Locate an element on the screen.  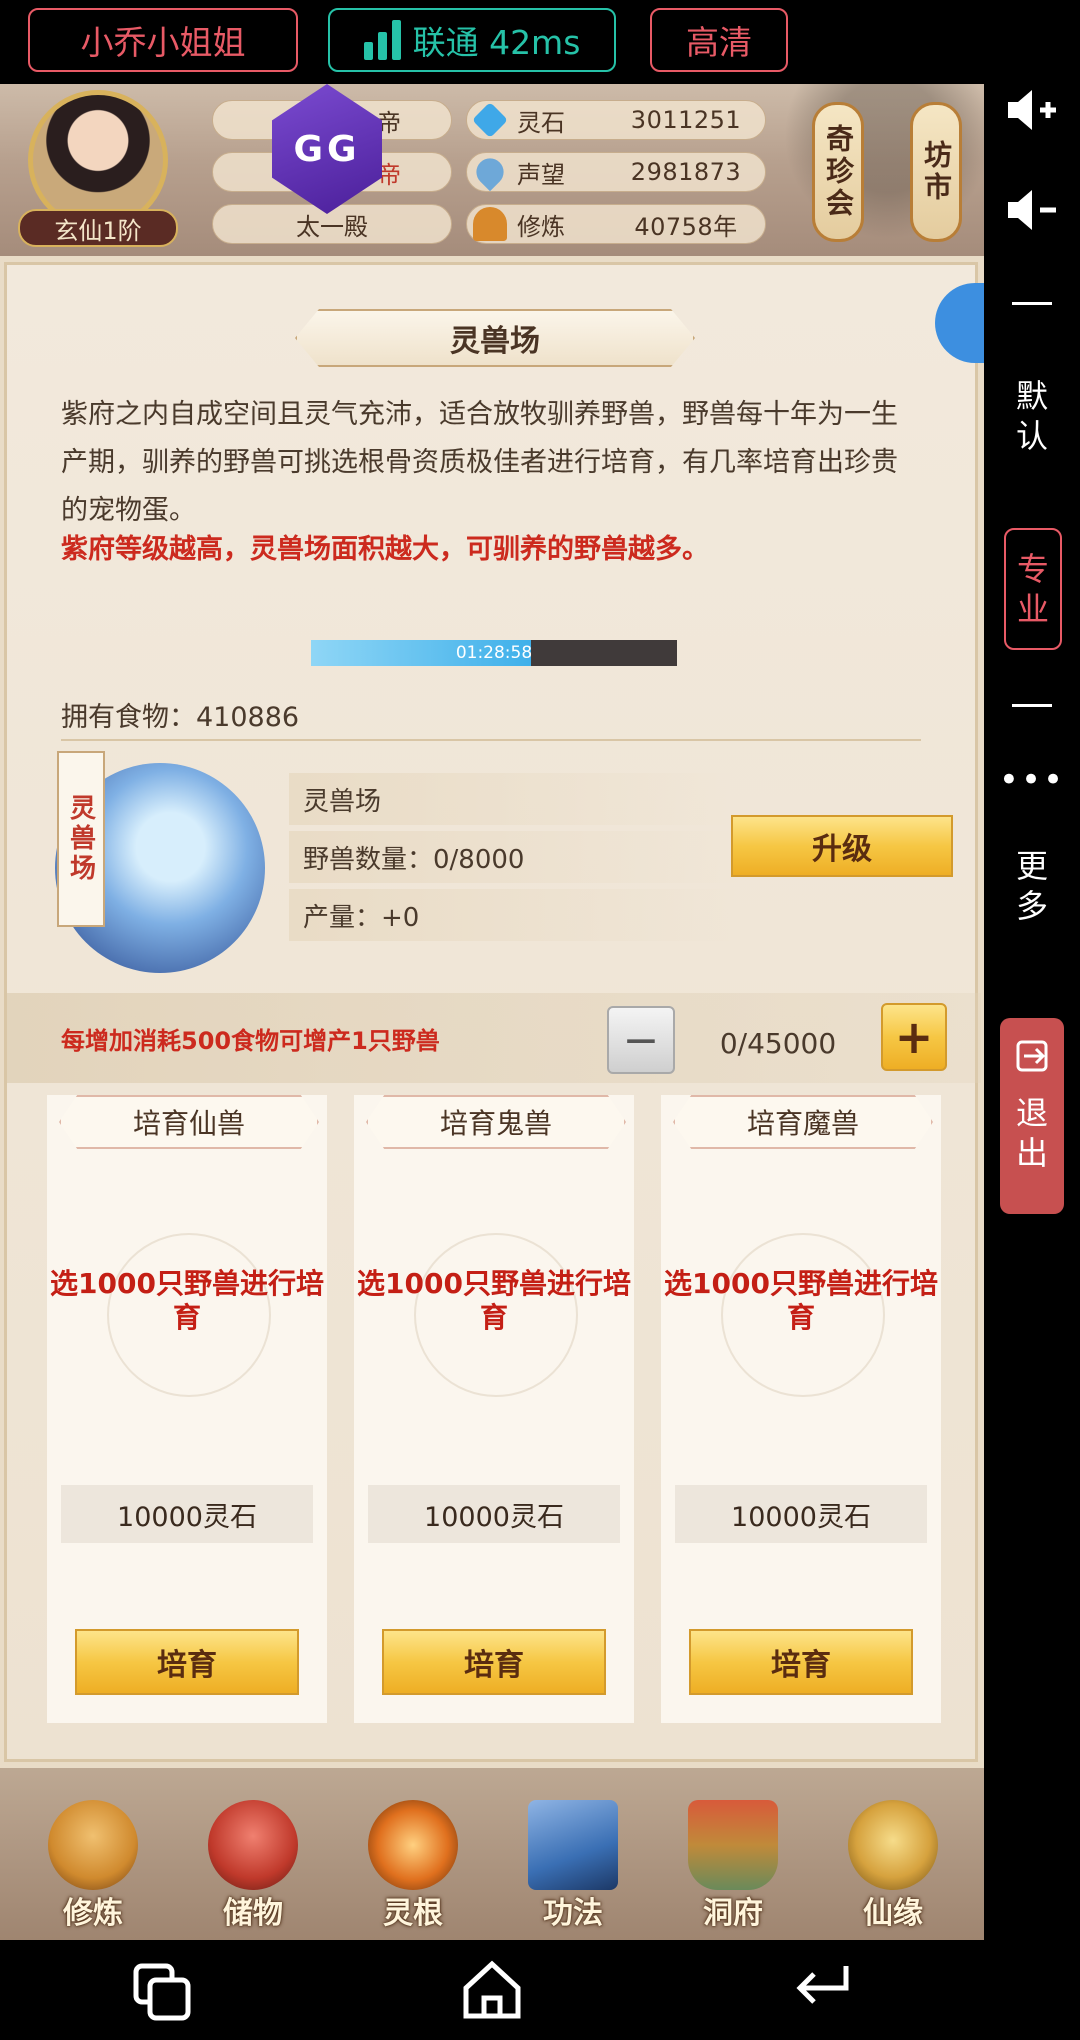
home-icon is located at coordinates (492, 1990).